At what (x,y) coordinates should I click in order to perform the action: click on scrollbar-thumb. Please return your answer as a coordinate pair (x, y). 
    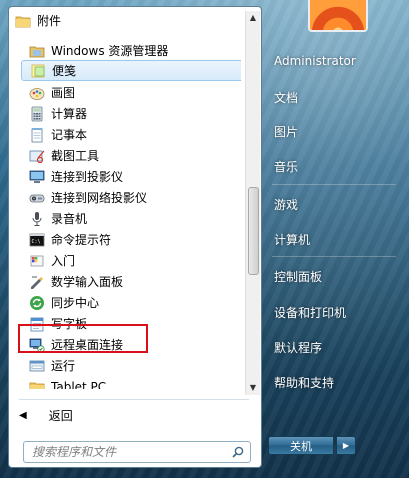
    Looking at the image, I should click on (253, 231).